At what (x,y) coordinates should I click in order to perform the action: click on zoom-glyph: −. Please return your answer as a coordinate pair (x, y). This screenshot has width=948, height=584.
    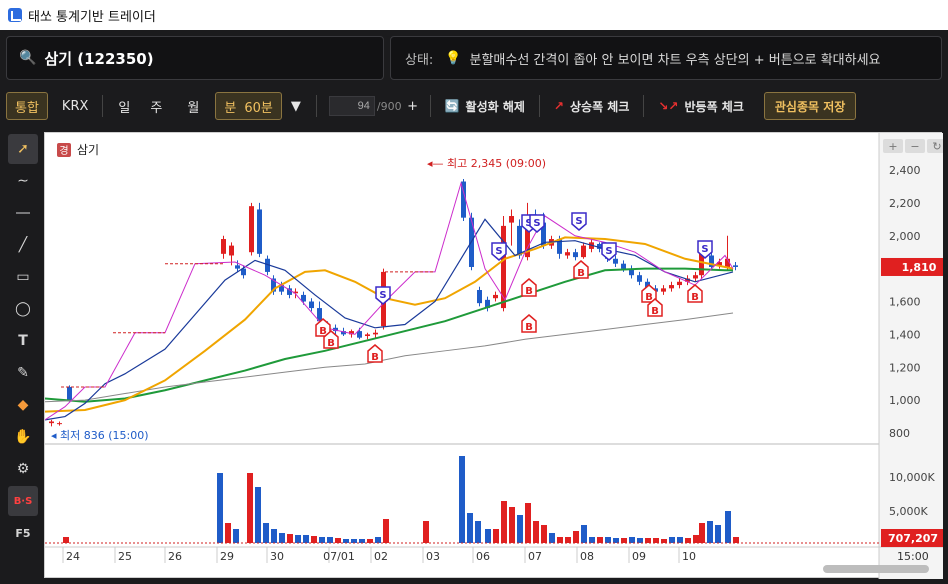
    Looking at the image, I should click on (914, 146).